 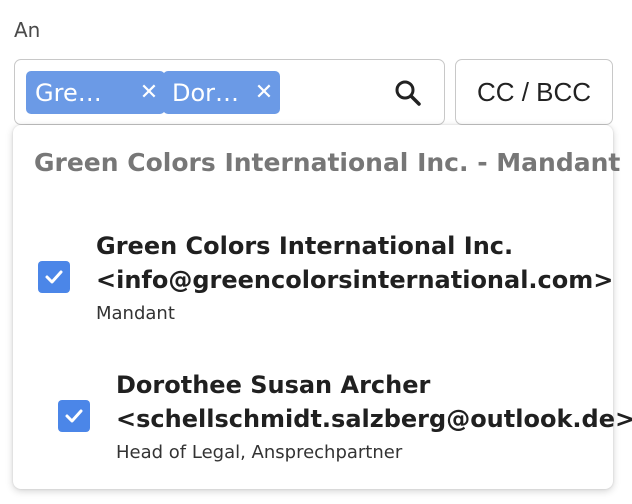 What do you see at coordinates (534, 92) in the screenshot?
I see `cc-bcc-button: CC / BCC` at bounding box center [534, 92].